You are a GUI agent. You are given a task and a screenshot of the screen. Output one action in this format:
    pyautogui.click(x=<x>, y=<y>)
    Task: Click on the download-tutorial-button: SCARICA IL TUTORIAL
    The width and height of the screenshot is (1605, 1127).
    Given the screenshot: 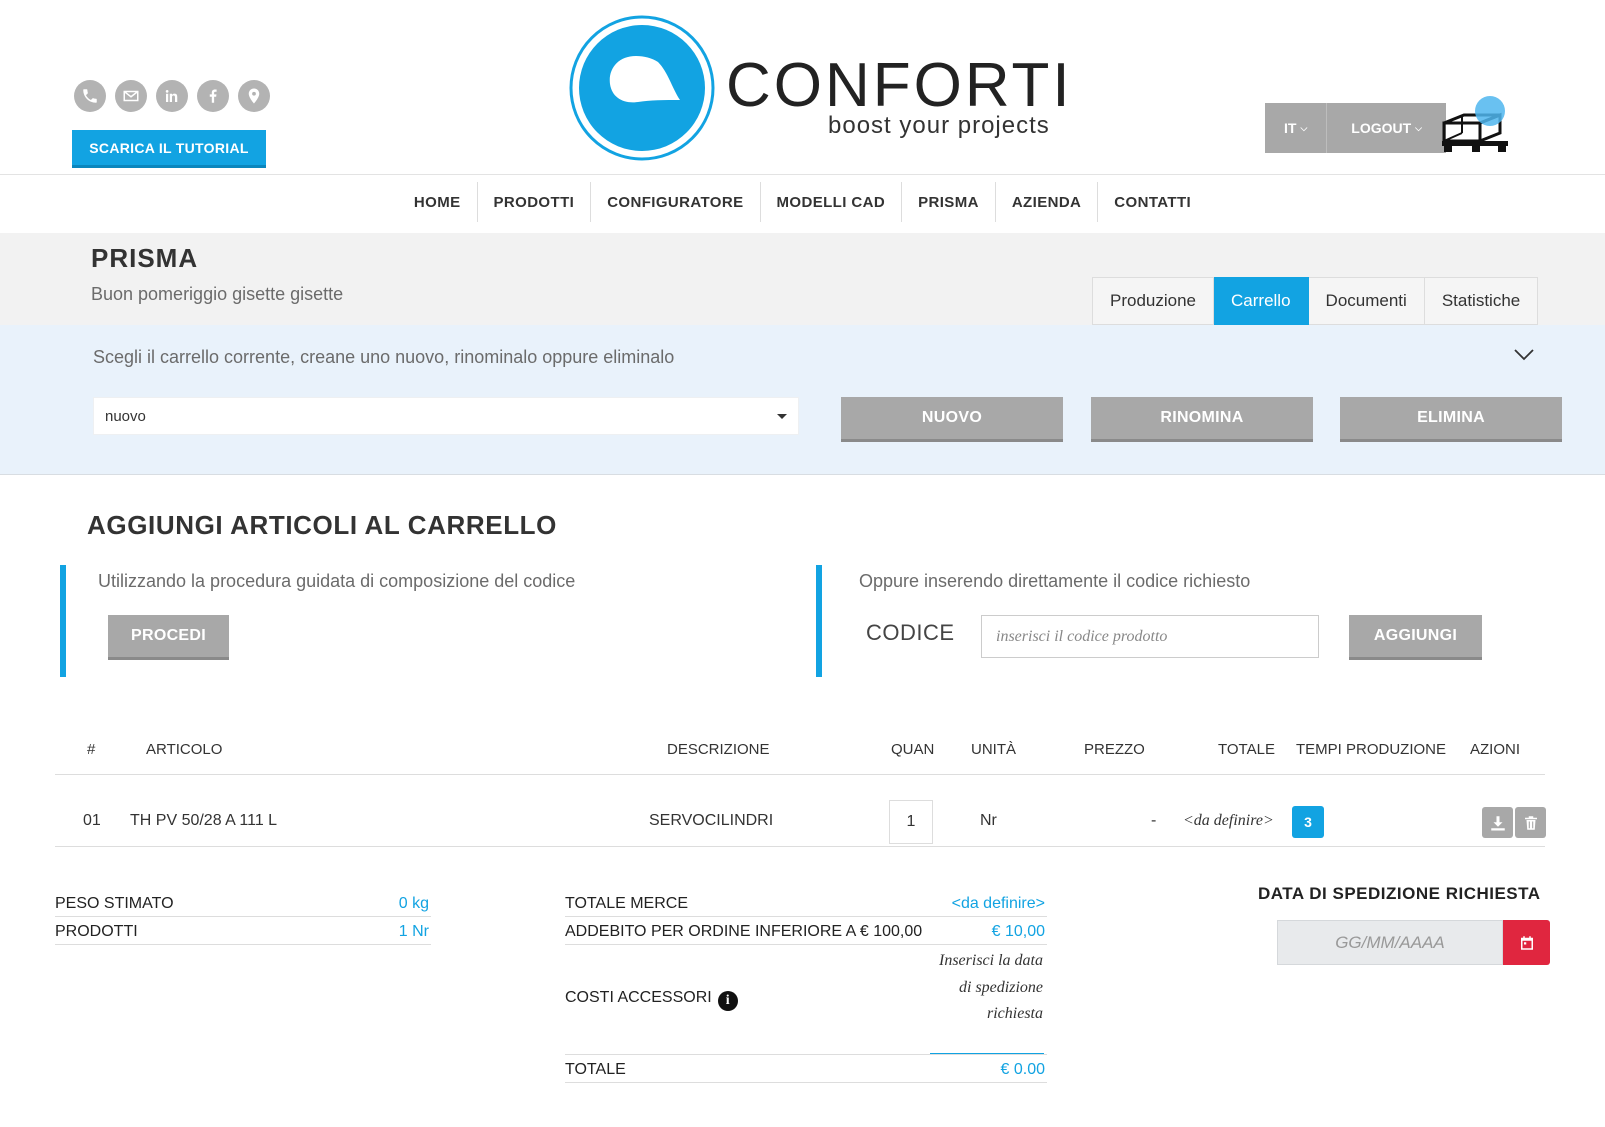 What is the action you would take?
    pyautogui.click(x=169, y=149)
    